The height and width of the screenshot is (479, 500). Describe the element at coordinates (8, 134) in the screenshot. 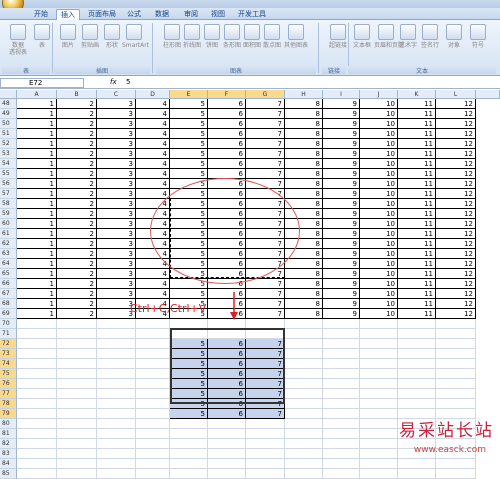

I see `row-header: 51` at that location.